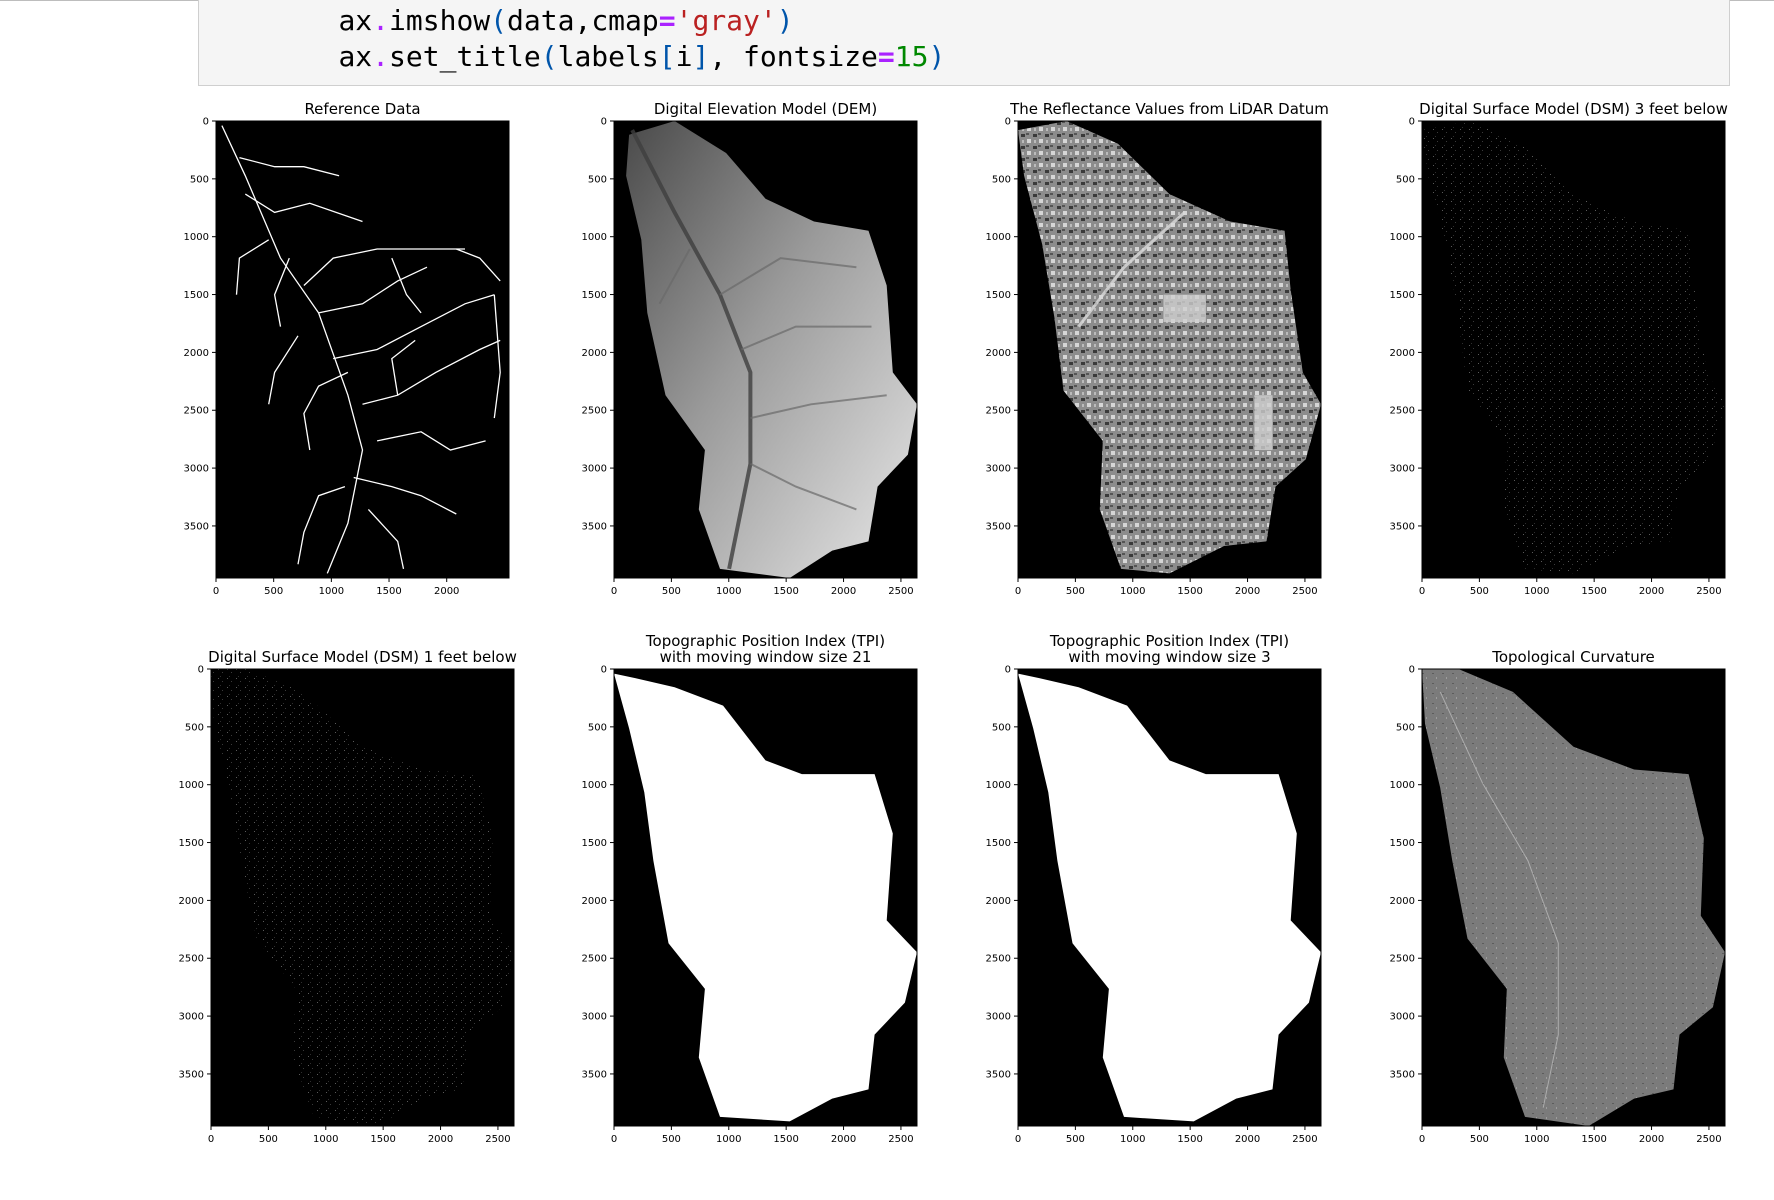  I want to click on subplot-title: Topological Curvature, so click(1573, 657).